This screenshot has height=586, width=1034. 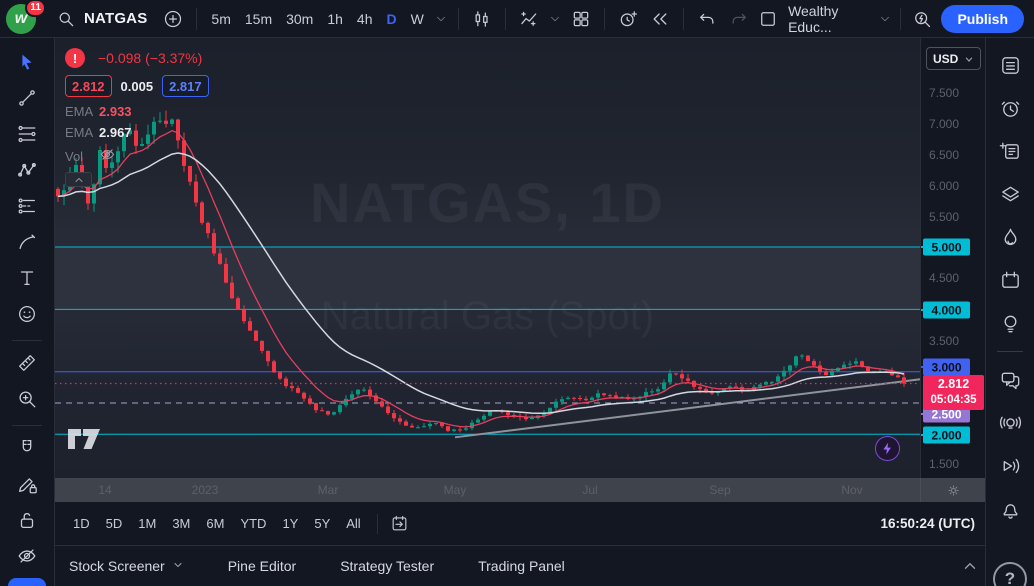 I want to click on sidebar-play-streams-icon, so click(x=1010, y=466).